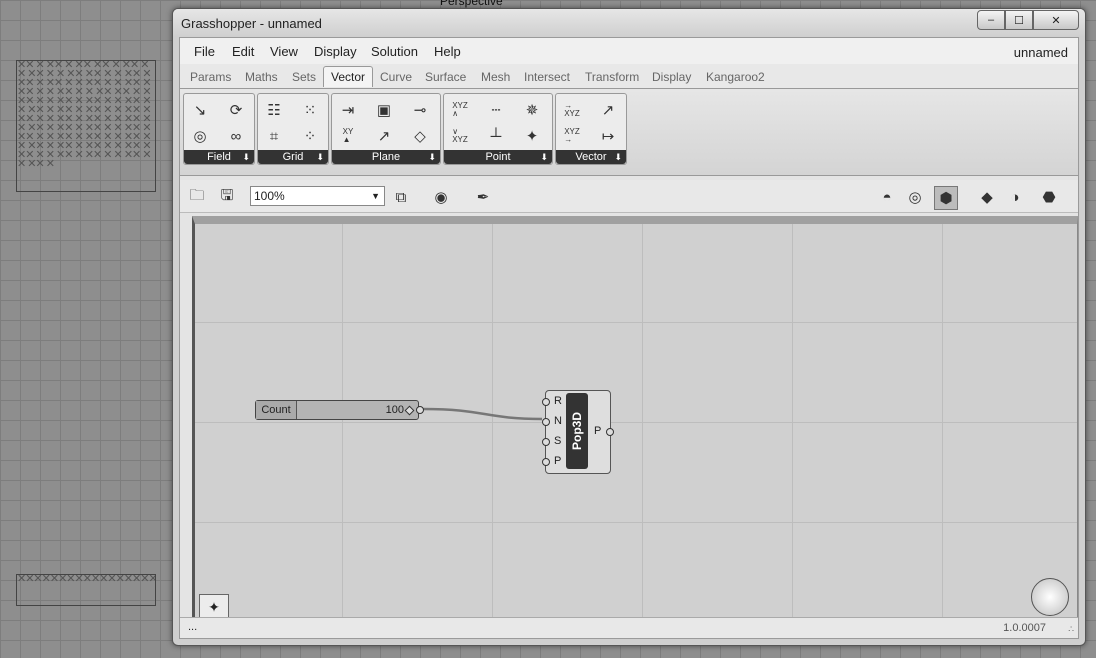  Describe the element at coordinates (495, 77) in the screenshot. I see `tab-mesh: Mesh` at that location.